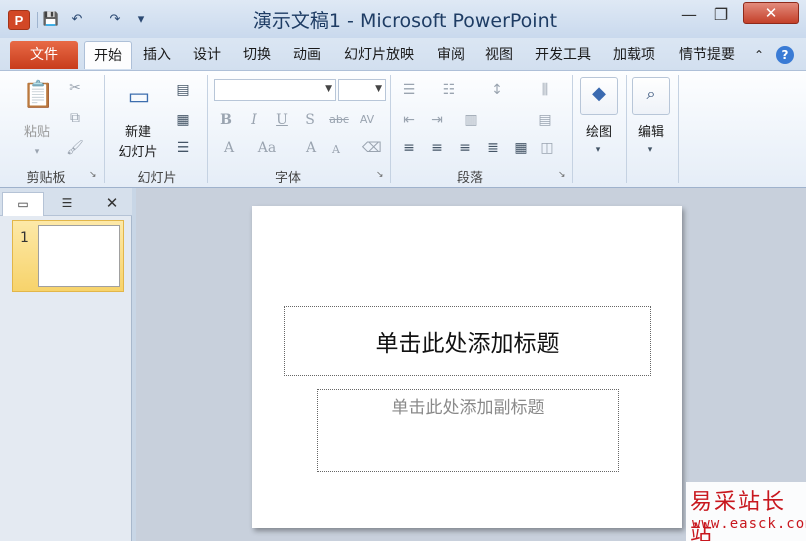  Describe the element at coordinates (707, 55) in the screenshot. I see `tab-storyboarding: 情节提要` at that location.